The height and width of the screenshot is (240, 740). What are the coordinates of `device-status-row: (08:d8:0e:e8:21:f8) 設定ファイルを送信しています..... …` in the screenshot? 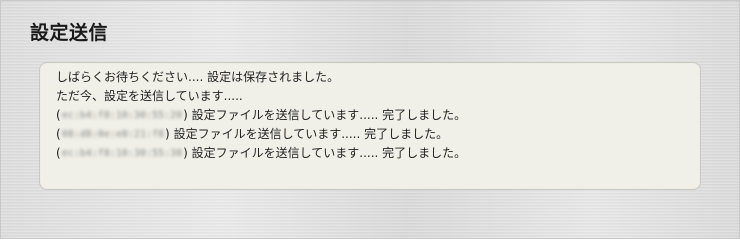 It's located at (378, 134).